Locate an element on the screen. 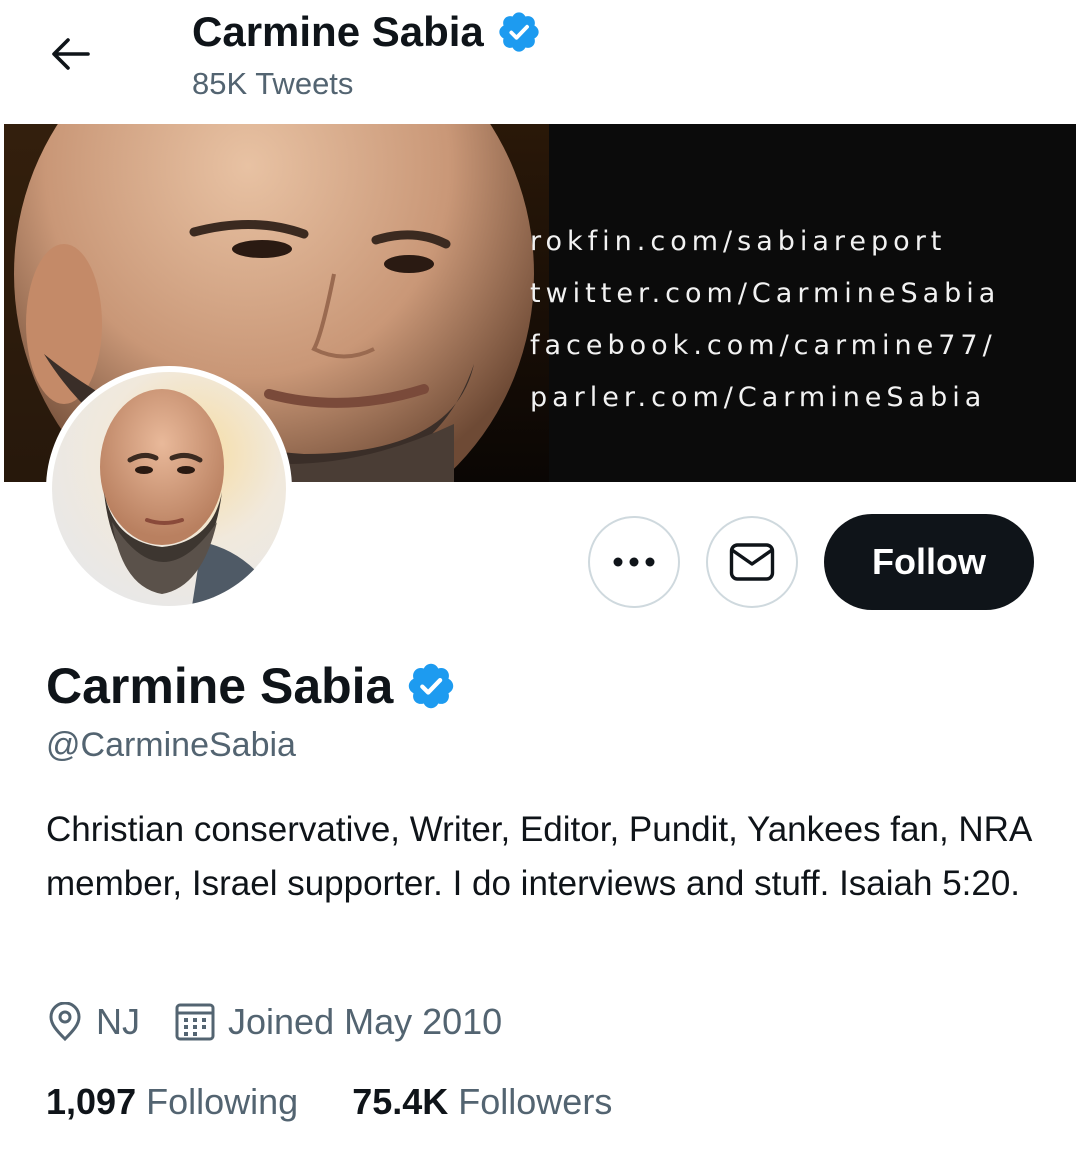 This screenshot has width=1080, height=1164. banner-link-parler: parler.com/CarmineSabia is located at coordinates (758, 397).